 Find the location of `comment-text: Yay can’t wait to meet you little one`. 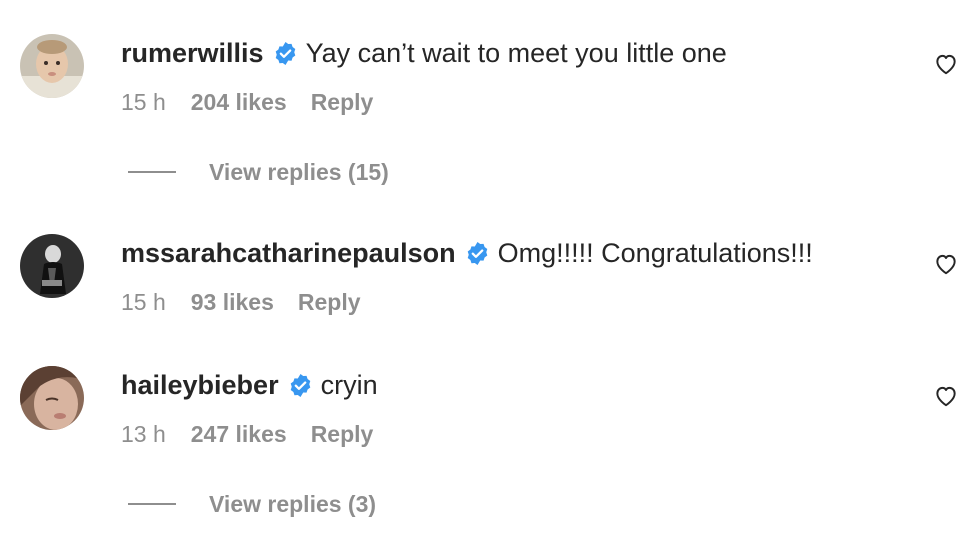

comment-text: Yay can’t wait to meet you little one is located at coordinates (516, 53).